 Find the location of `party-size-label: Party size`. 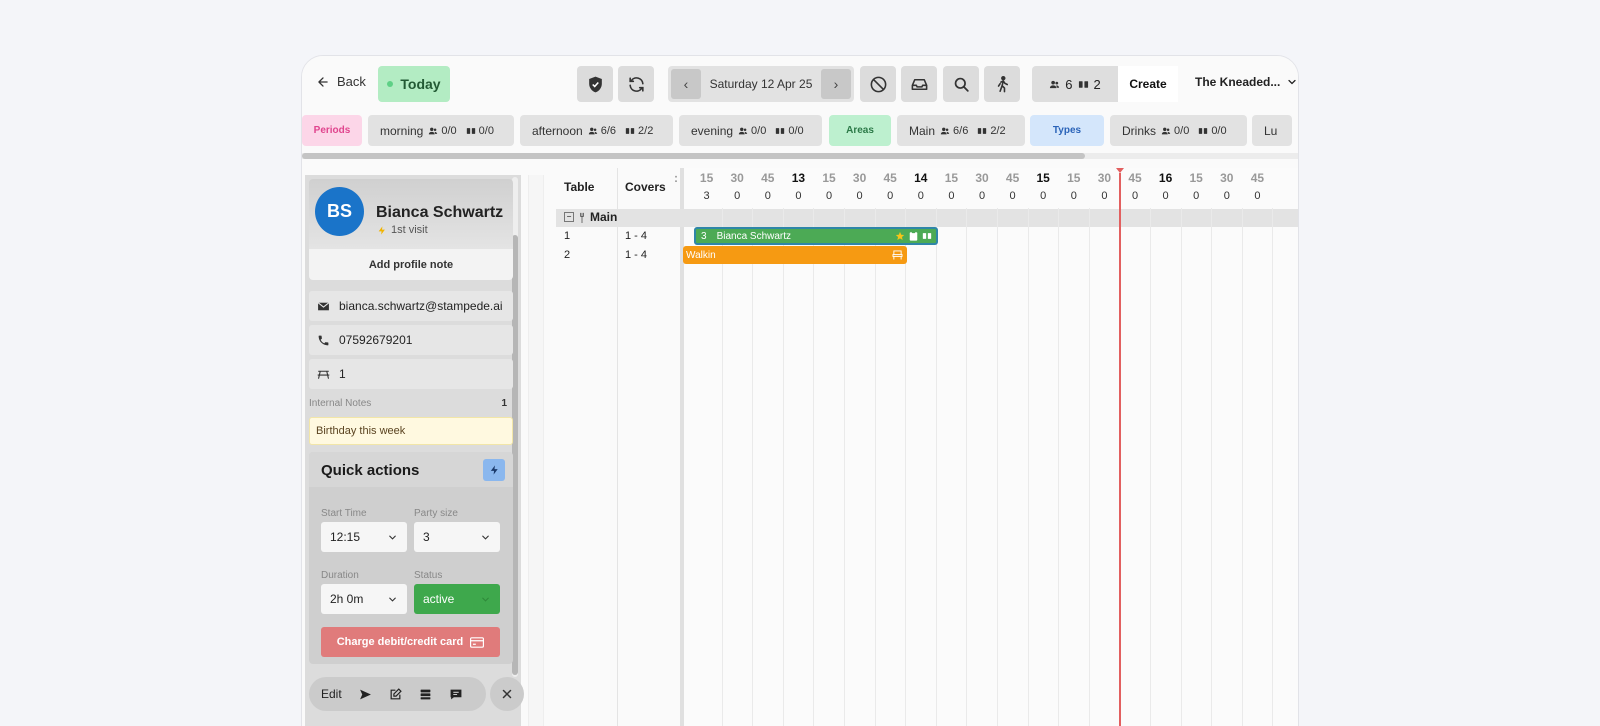

party-size-label: Party size is located at coordinates (436, 513).